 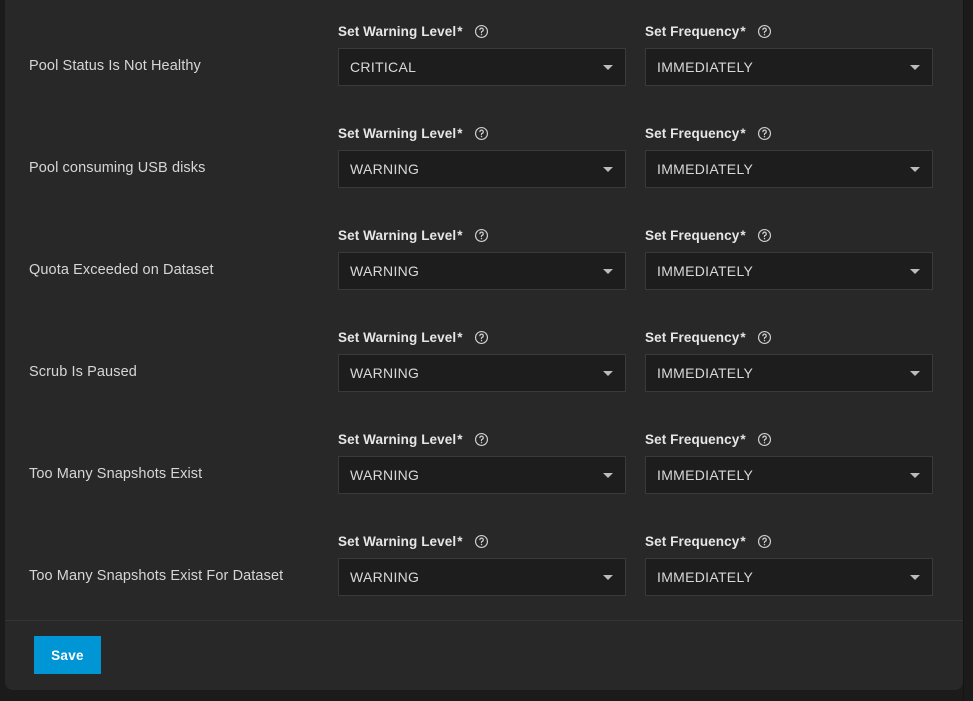 I want to click on alert-row-label: Too Many Snapshots Exist For Dataset, so click(x=156, y=576).